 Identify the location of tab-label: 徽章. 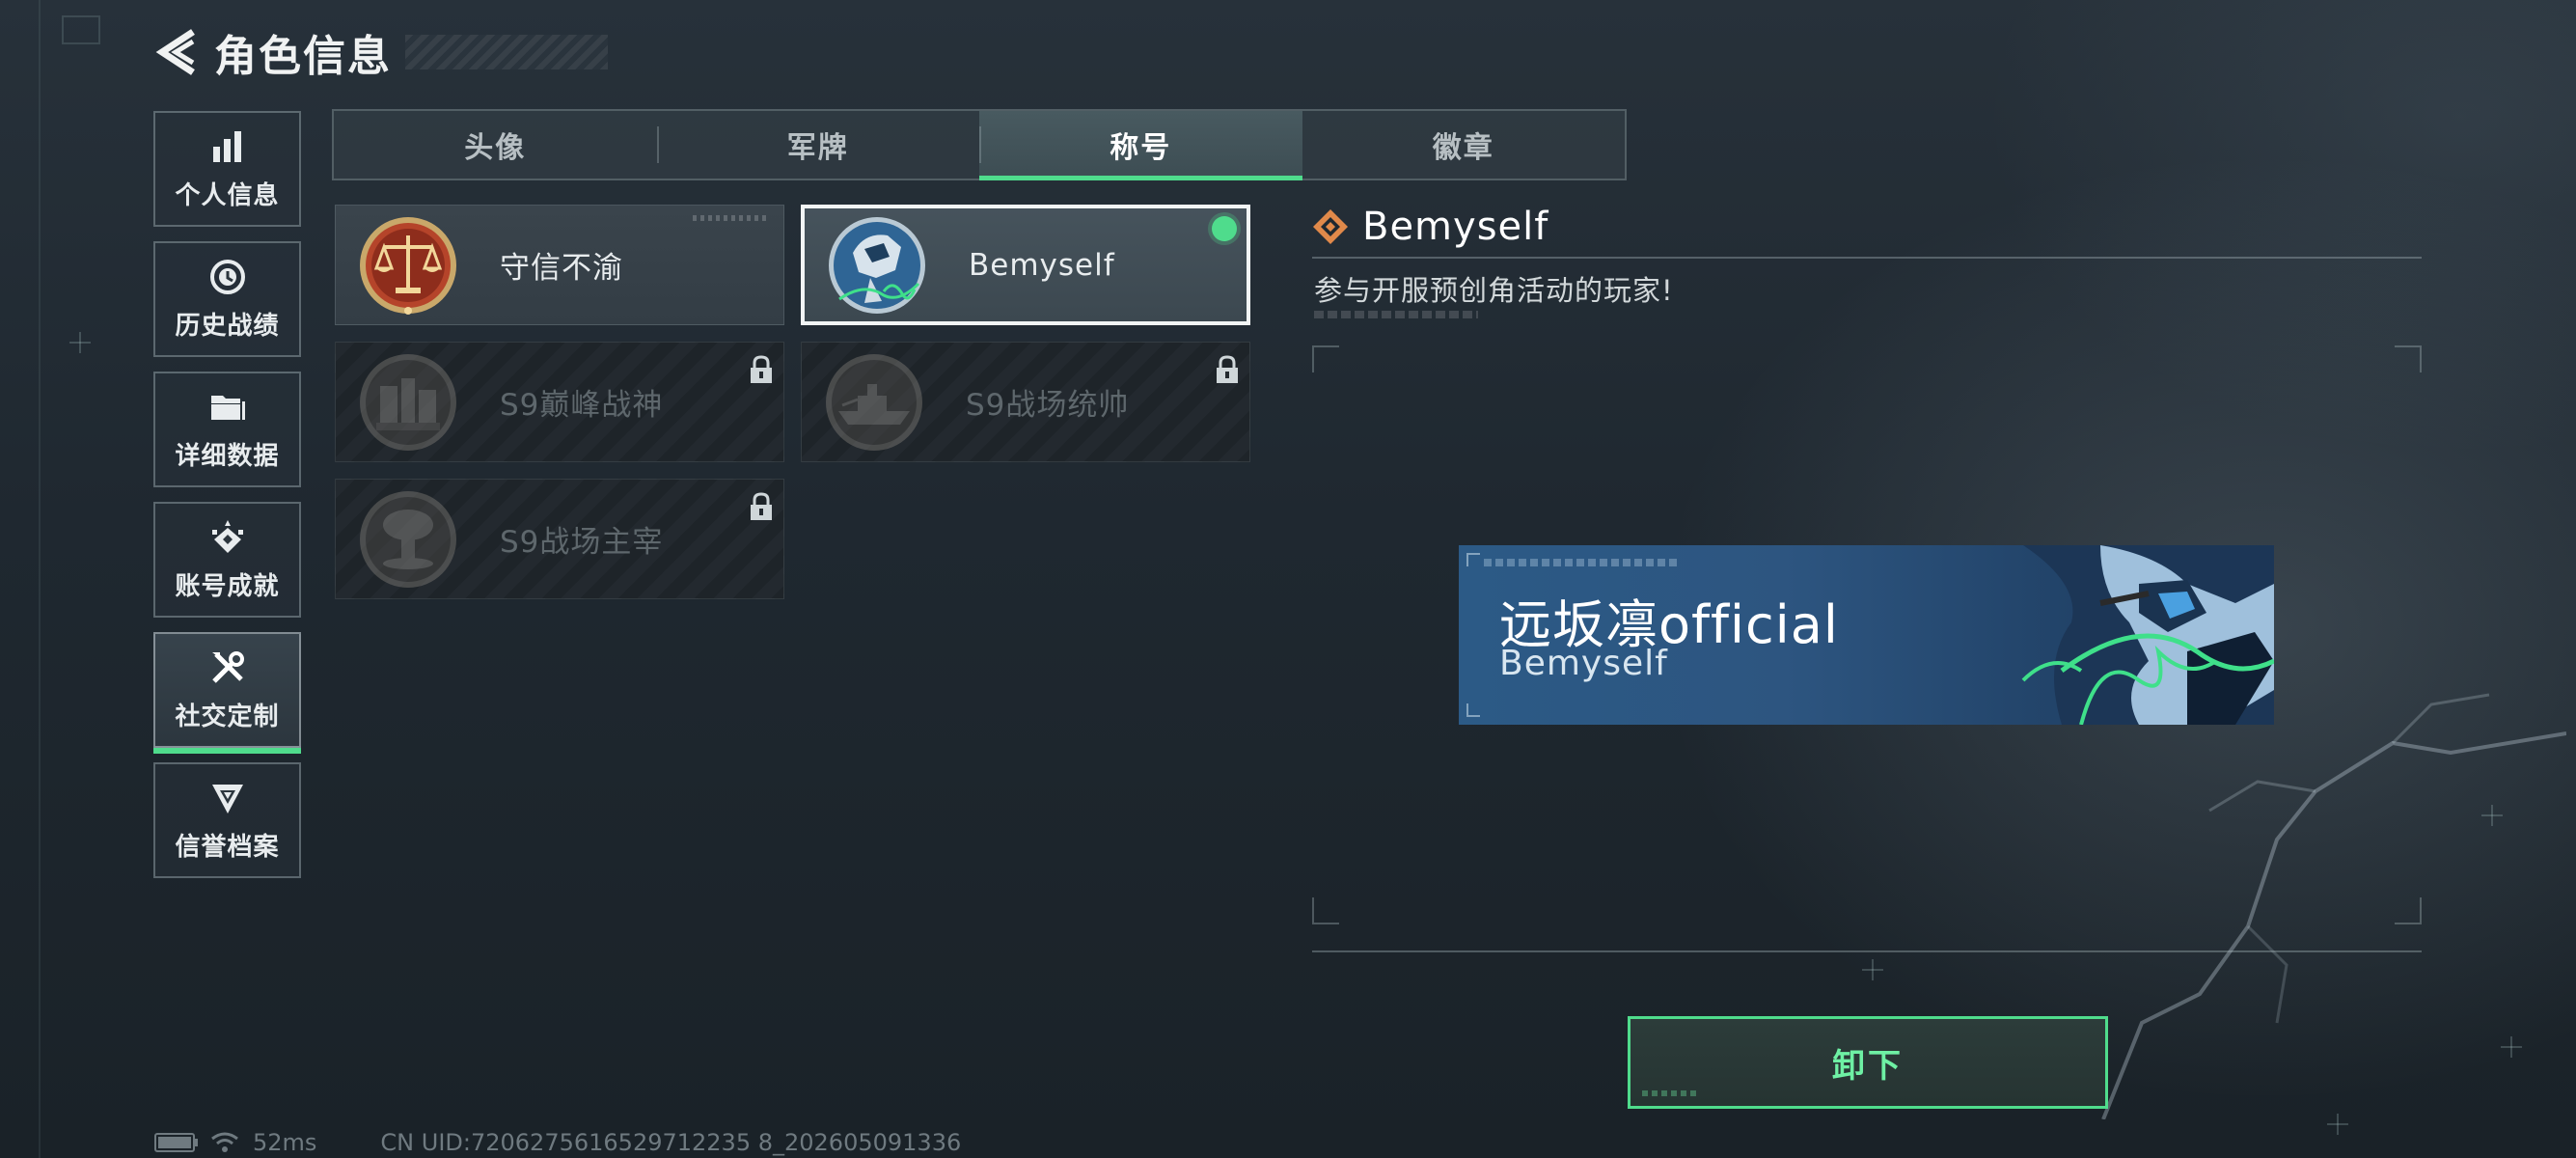
(1463, 148).